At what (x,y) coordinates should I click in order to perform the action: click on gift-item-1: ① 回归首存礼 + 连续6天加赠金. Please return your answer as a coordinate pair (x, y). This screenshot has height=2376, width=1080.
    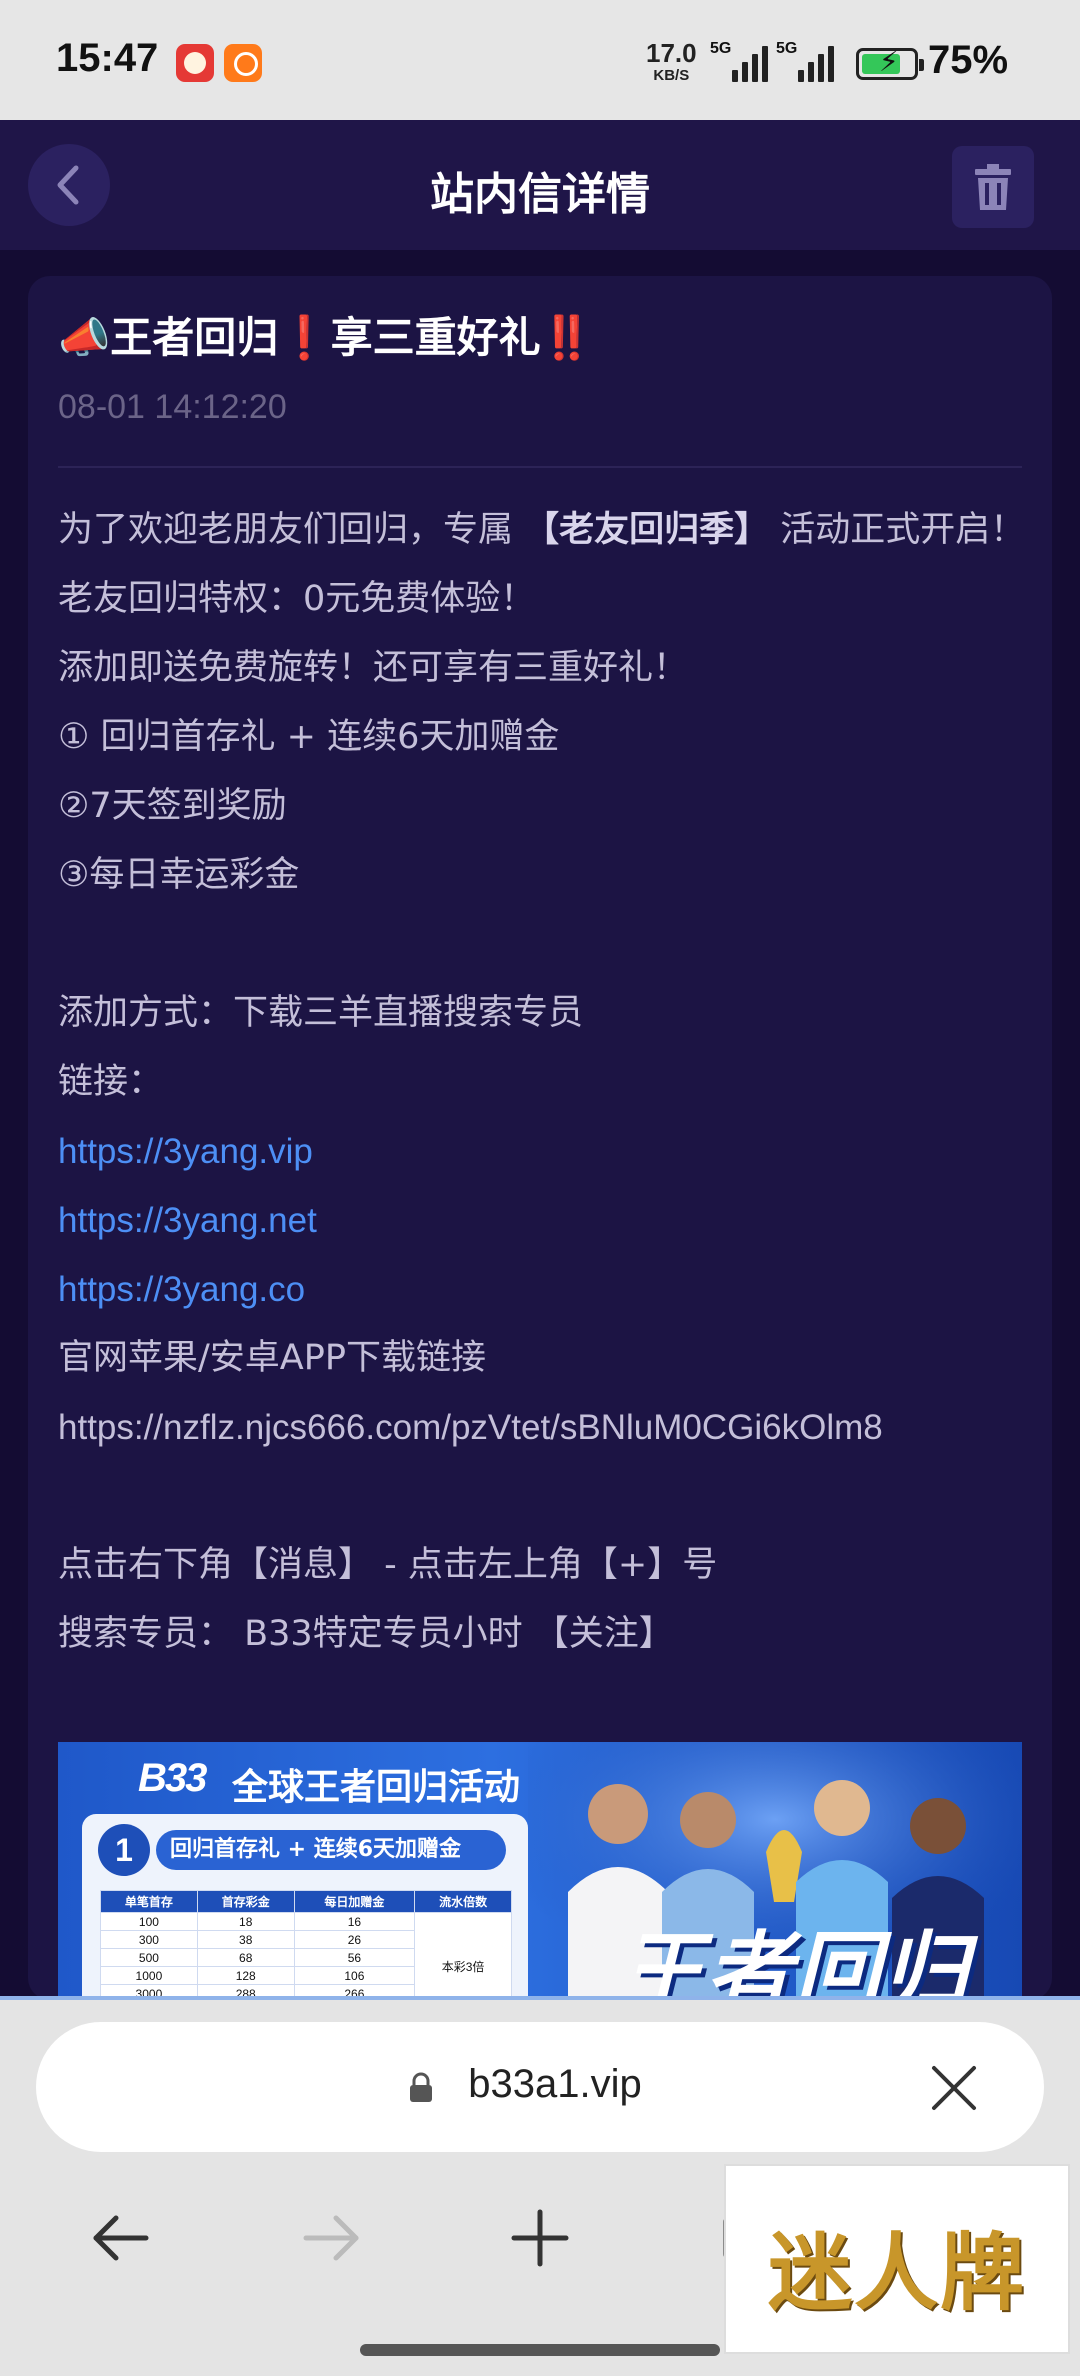
    Looking at the image, I should click on (309, 737).